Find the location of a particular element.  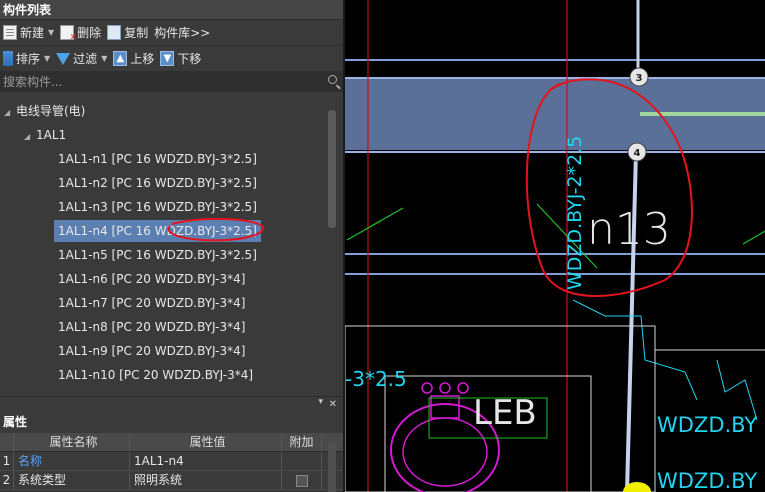

move-down-button: ▼ 下移 is located at coordinates (180, 59).